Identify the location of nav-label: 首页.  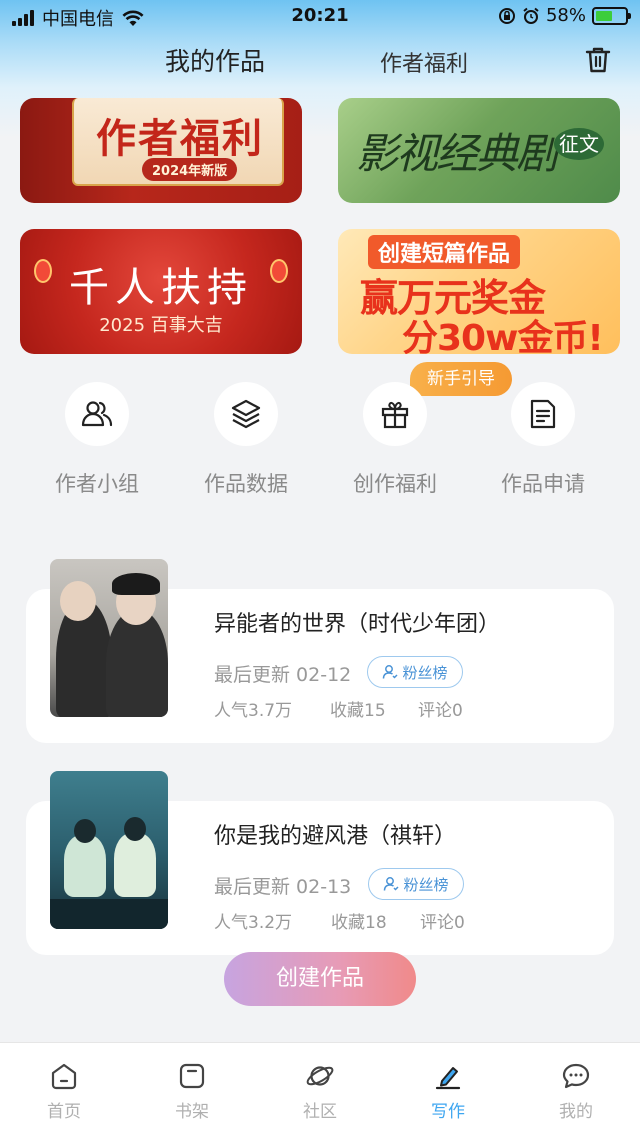
(64, 1112).